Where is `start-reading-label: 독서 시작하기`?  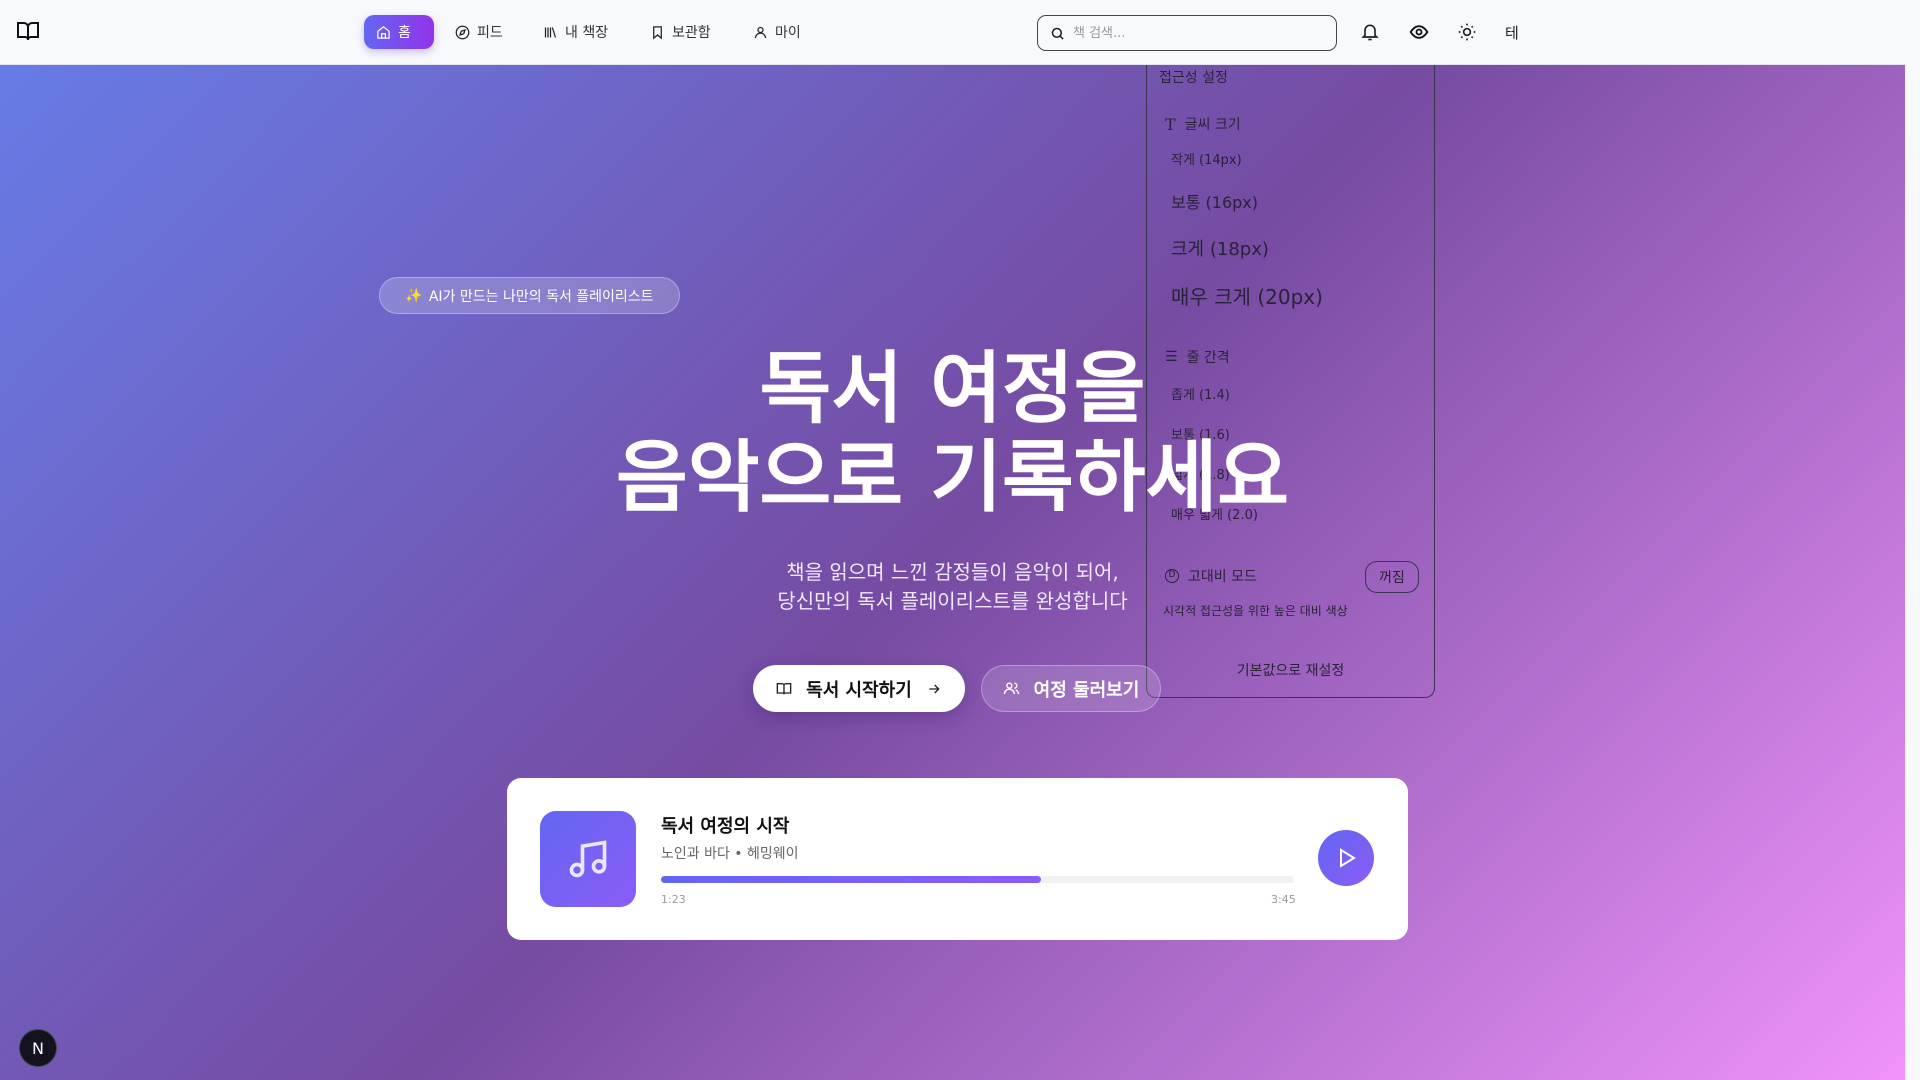
start-reading-label: 독서 시작하기 is located at coordinates (859, 690).